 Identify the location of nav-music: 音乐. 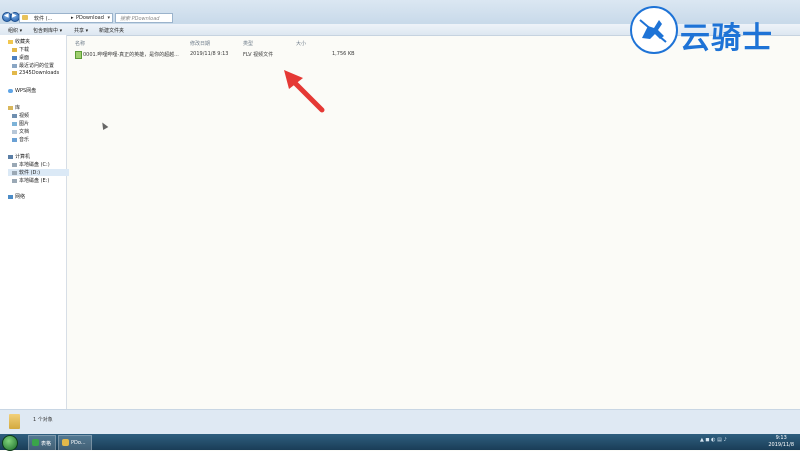
(20, 139).